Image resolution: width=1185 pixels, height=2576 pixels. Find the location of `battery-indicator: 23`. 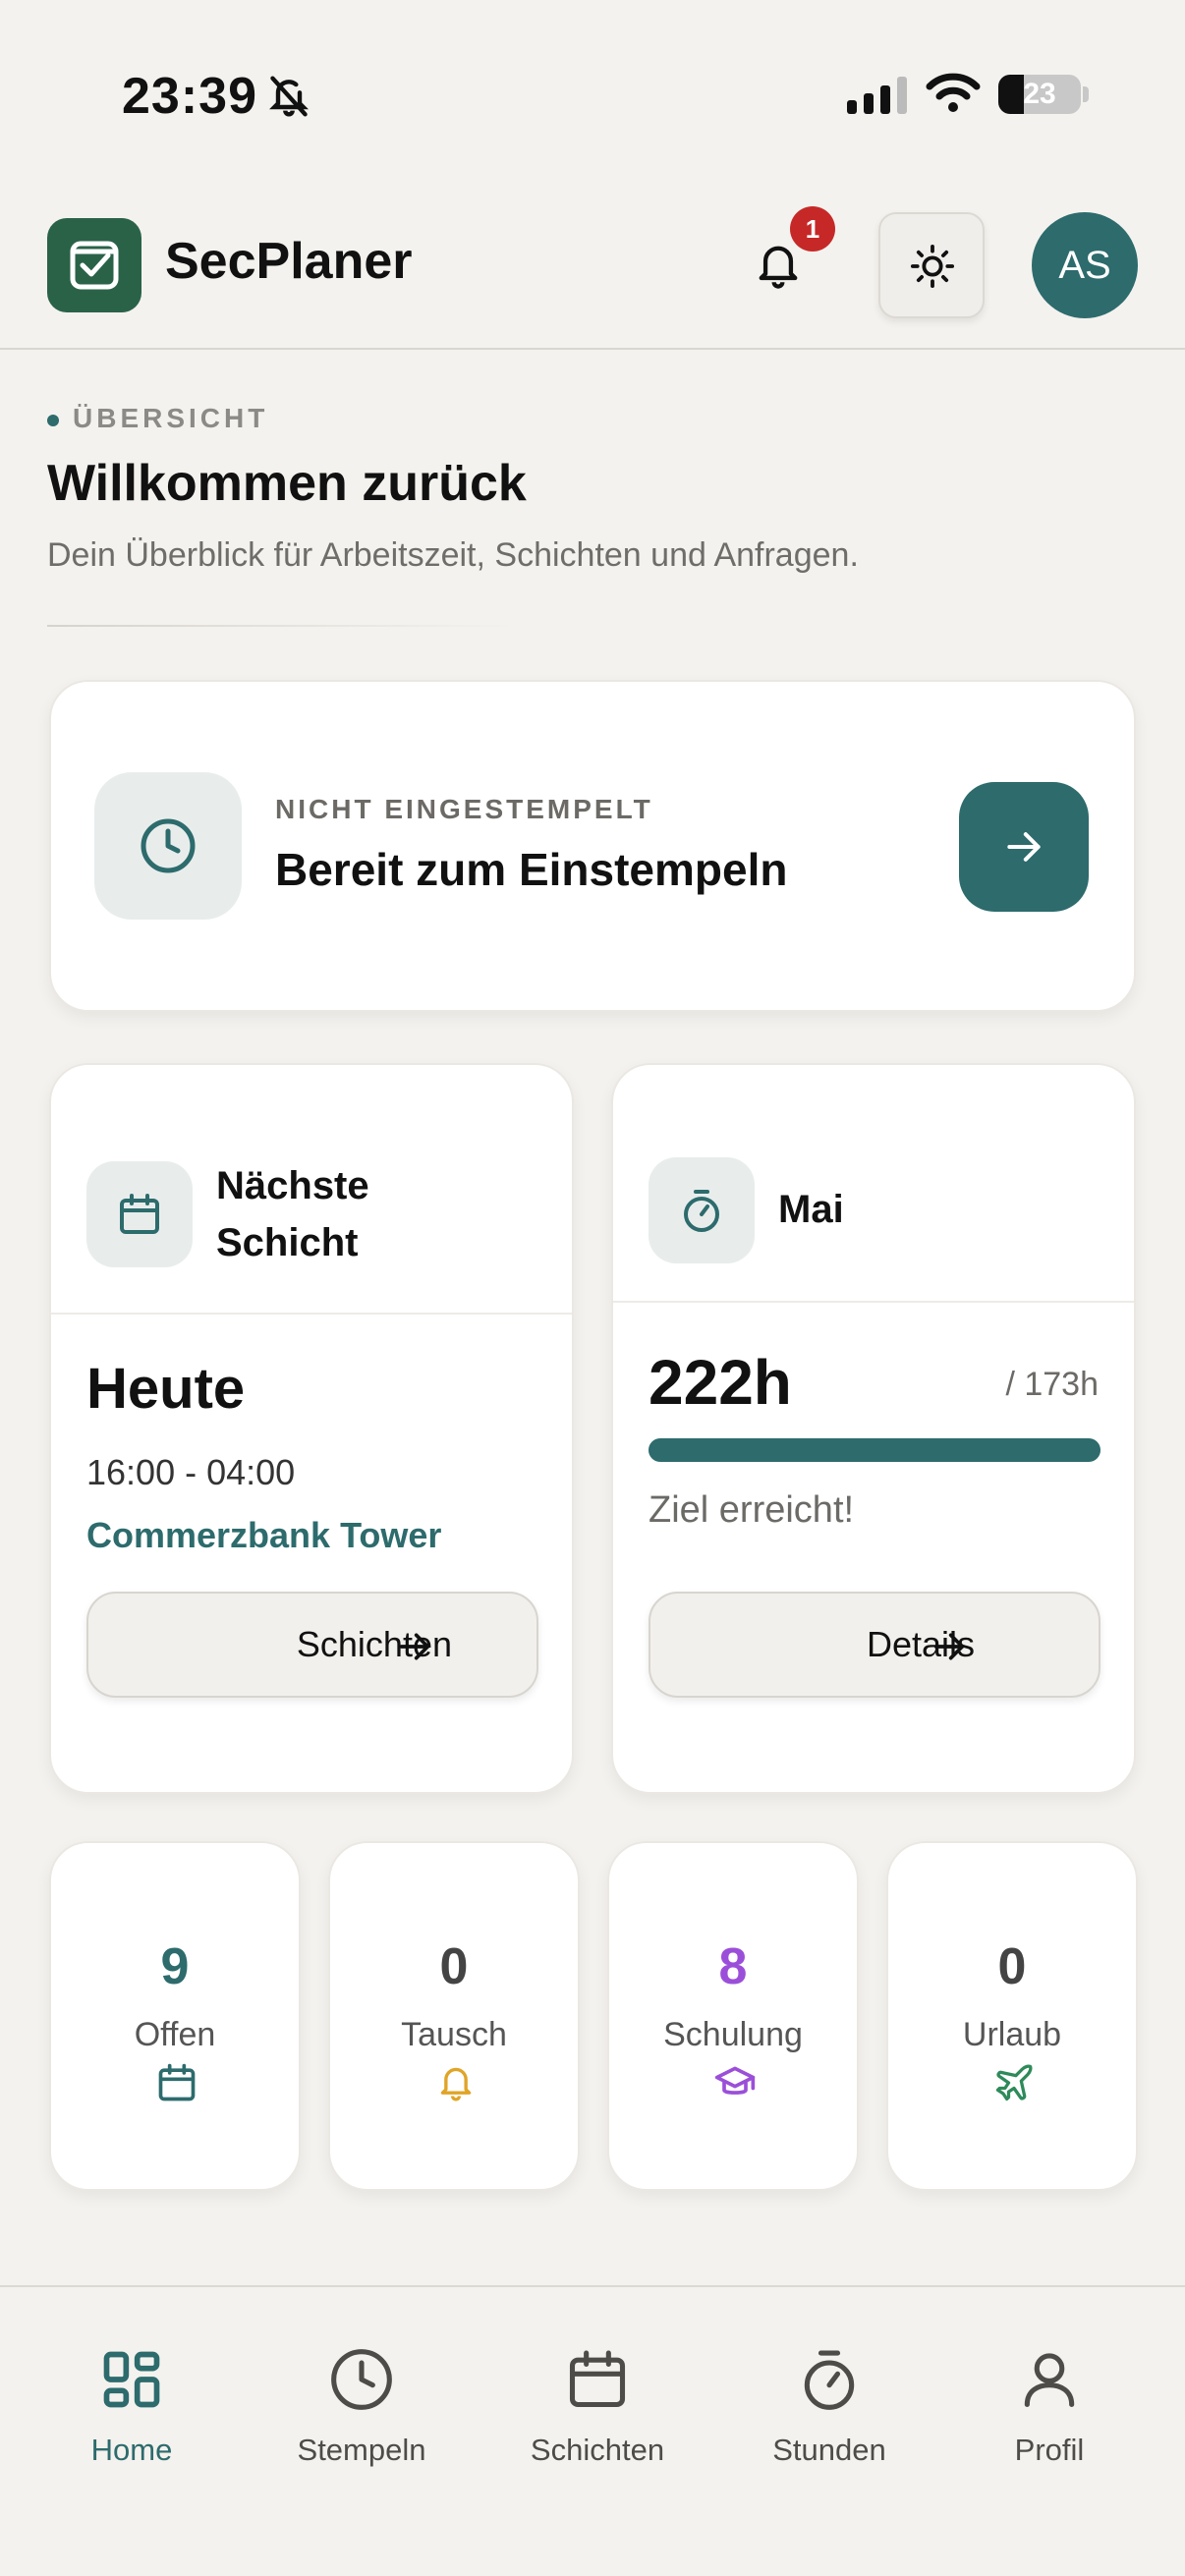

battery-indicator: 23 is located at coordinates (1040, 94).